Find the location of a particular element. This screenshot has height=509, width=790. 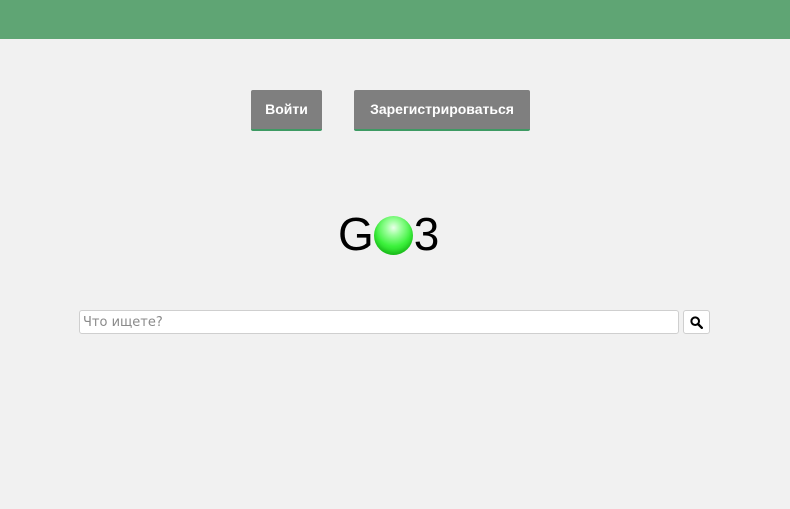

search-icon is located at coordinates (696, 322).